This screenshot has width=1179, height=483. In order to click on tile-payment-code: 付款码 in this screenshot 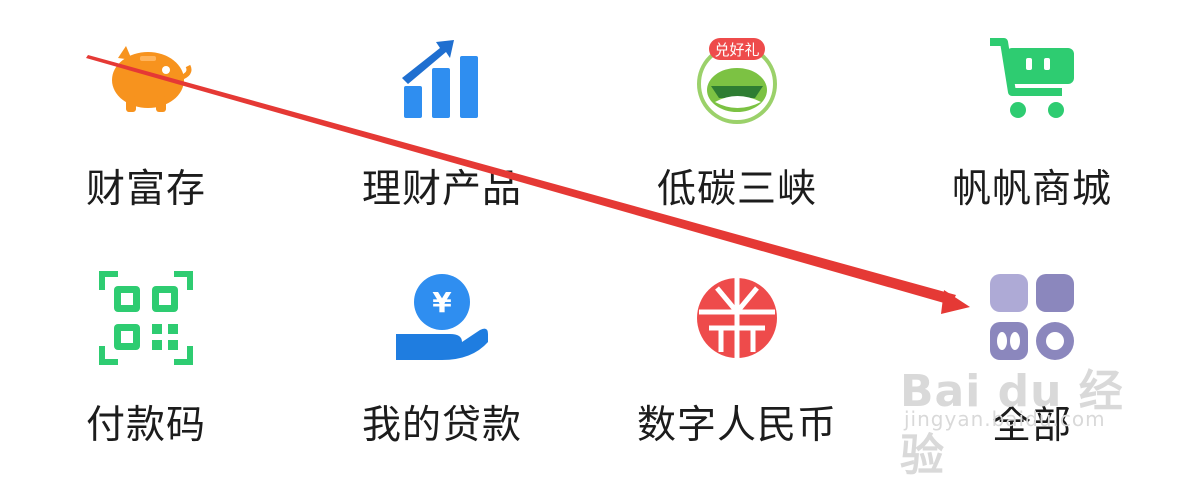, I will do `click(146, 345)`.